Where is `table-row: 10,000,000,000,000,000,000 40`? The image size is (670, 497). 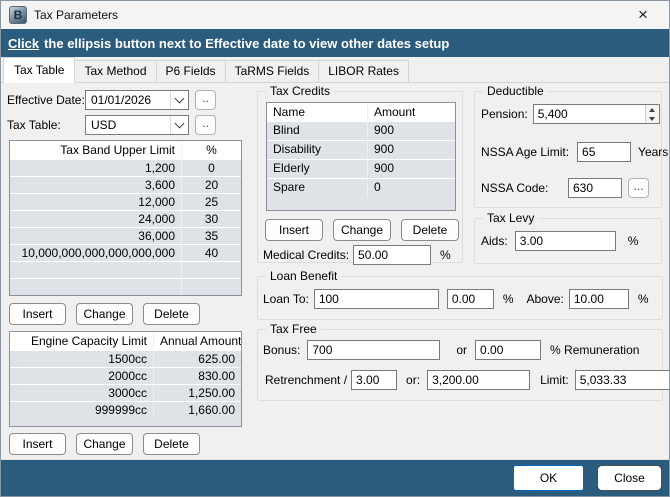 table-row: 10,000,000,000,000,000,000 40 is located at coordinates (125, 252).